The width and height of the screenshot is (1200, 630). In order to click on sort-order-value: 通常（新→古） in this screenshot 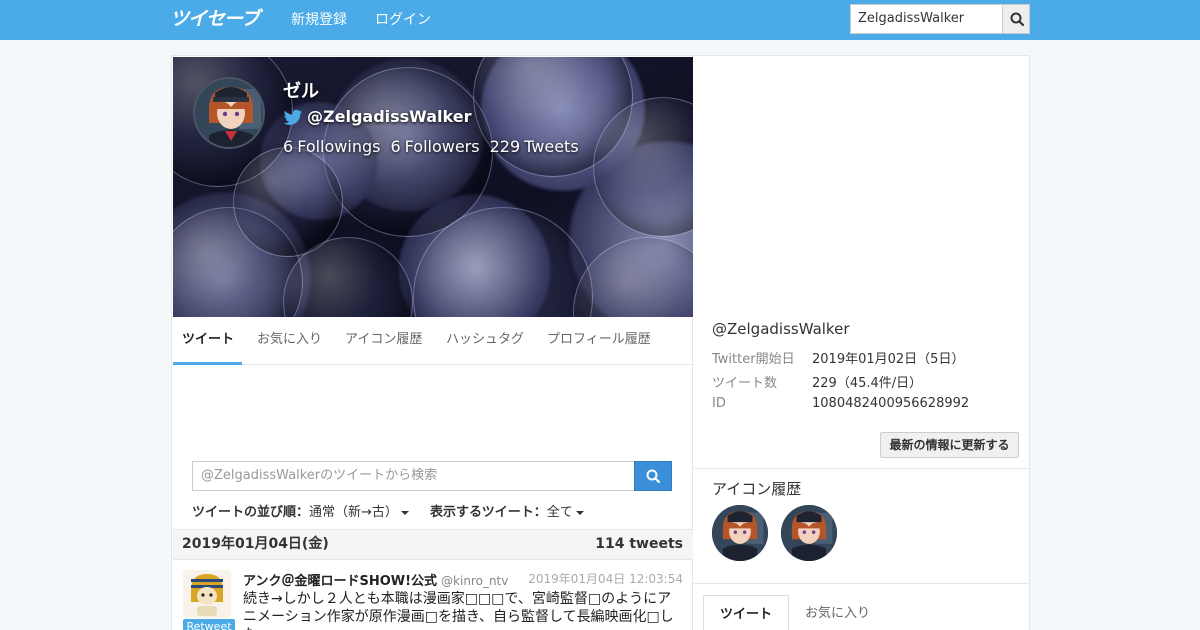, I will do `click(353, 512)`.